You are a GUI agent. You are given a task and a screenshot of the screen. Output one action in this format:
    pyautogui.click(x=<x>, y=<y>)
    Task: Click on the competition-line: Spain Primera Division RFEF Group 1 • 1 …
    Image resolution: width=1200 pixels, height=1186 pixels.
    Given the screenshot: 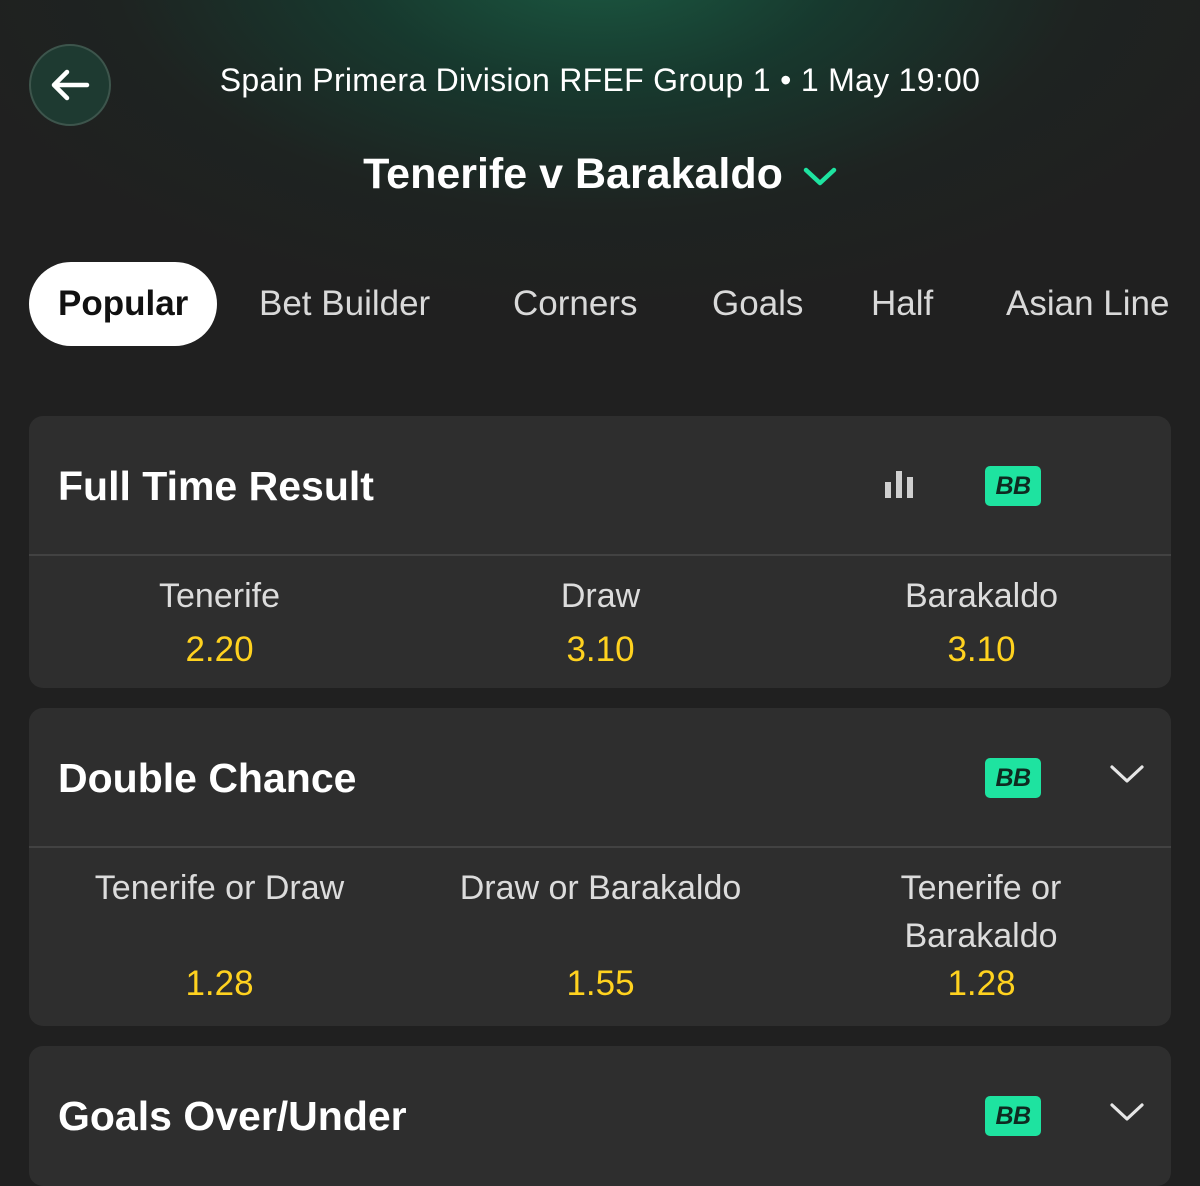 What is the action you would take?
    pyautogui.click(x=600, y=80)
    